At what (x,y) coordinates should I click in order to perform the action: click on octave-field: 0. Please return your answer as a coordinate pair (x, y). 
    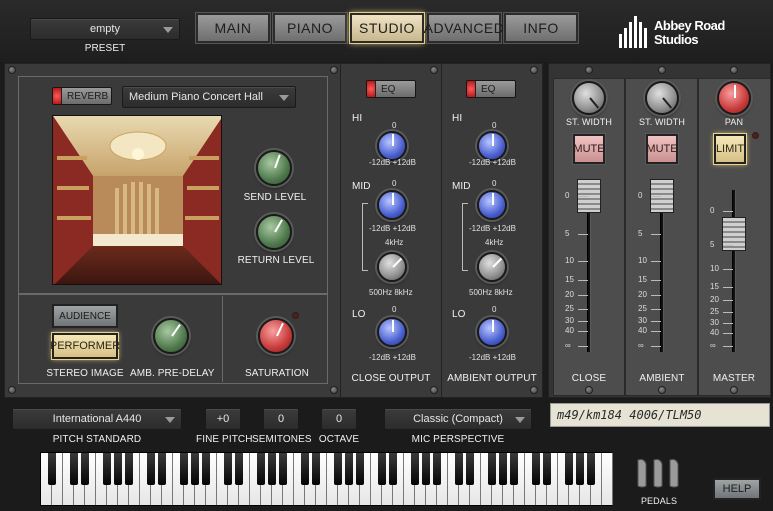
    Looking at the image, I should click on (339, 419).